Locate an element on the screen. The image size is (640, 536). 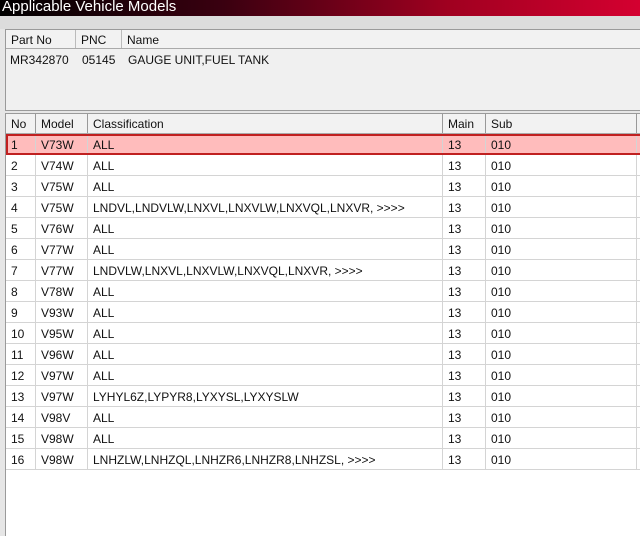
header-classification: Classification is located at coordinates (265, 123).